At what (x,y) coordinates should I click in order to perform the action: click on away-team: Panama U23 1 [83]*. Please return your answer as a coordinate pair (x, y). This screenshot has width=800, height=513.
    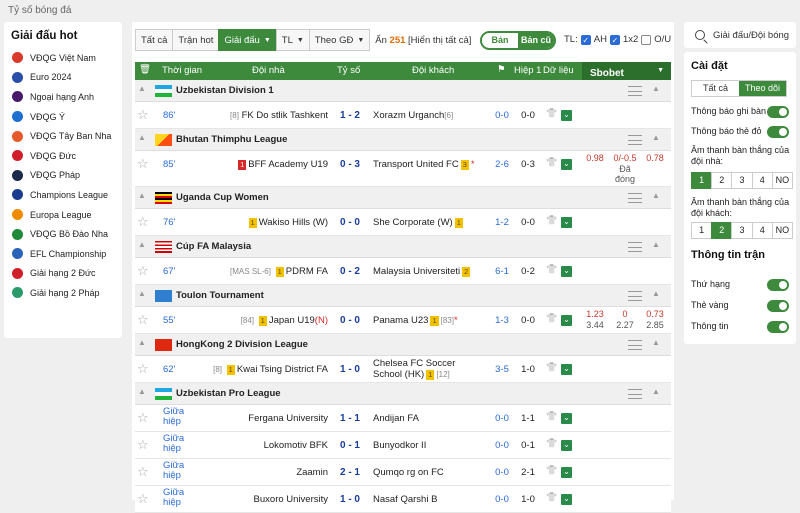
    Looking at the image, I should click on (415, 320).